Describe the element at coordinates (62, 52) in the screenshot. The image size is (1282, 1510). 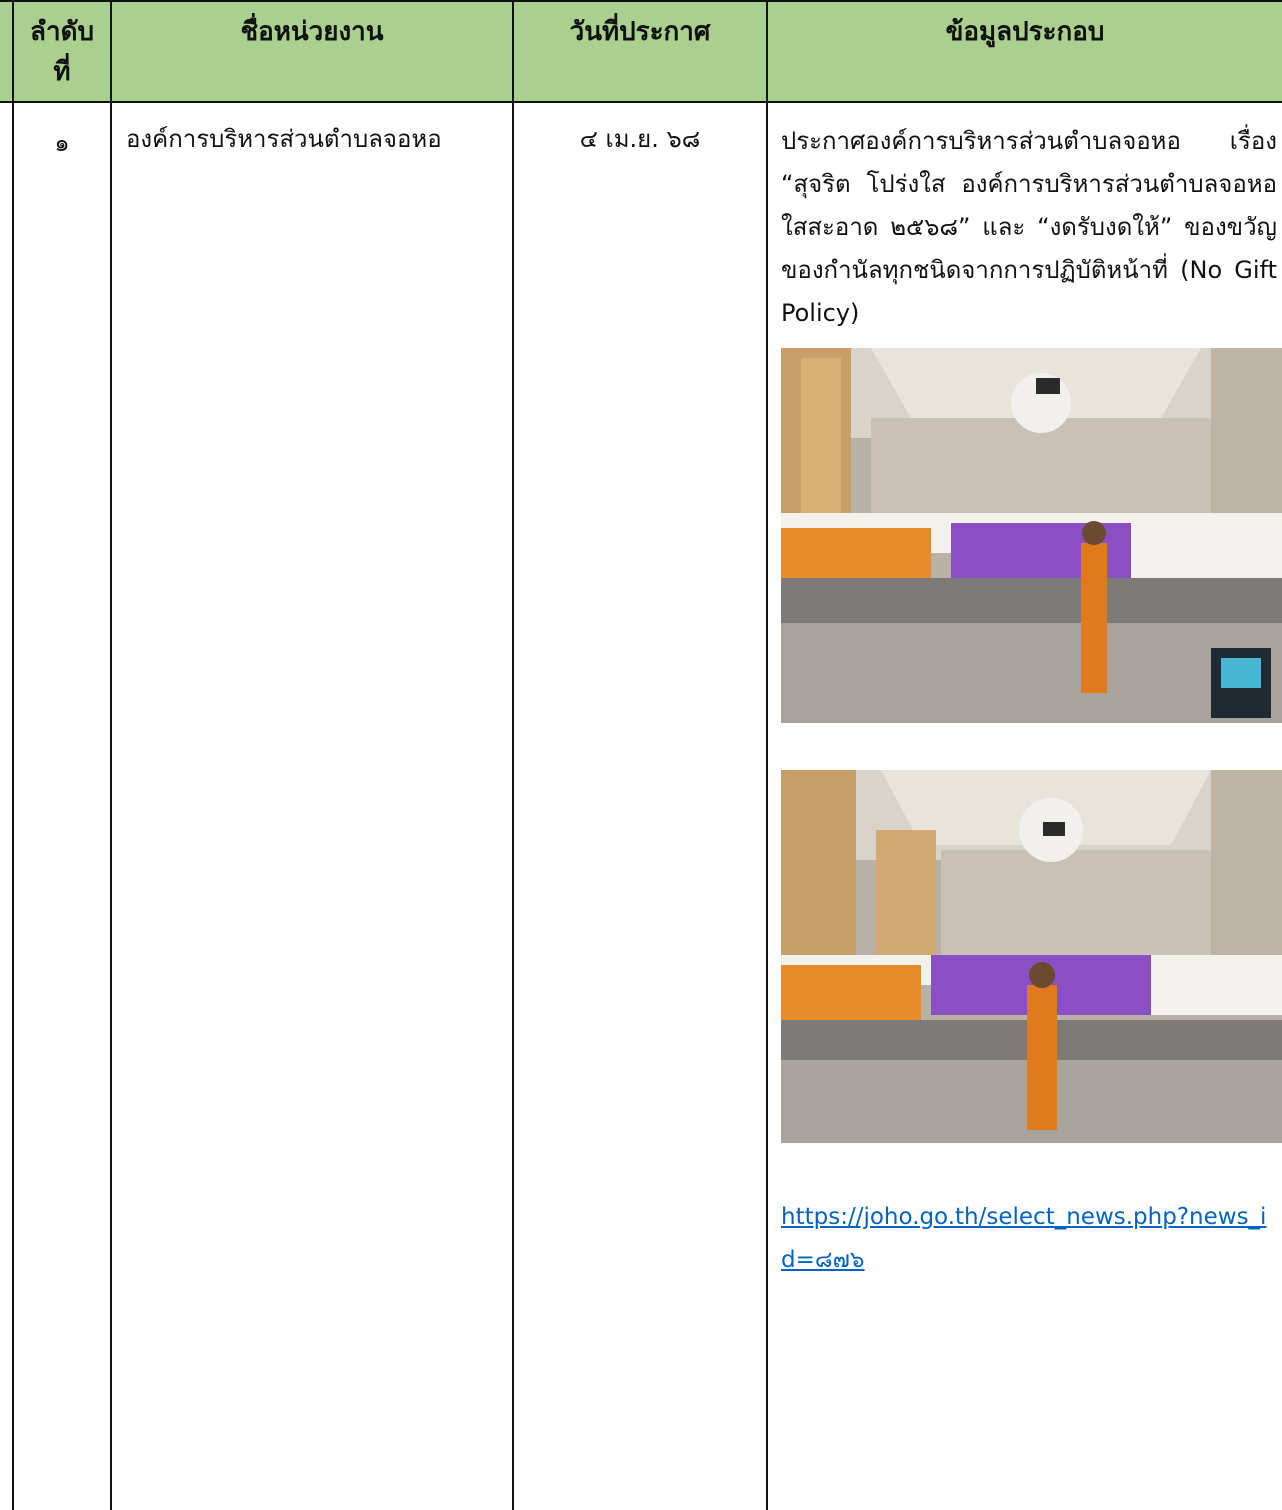
I see `header-order-number: ลำดับที่` at that location.